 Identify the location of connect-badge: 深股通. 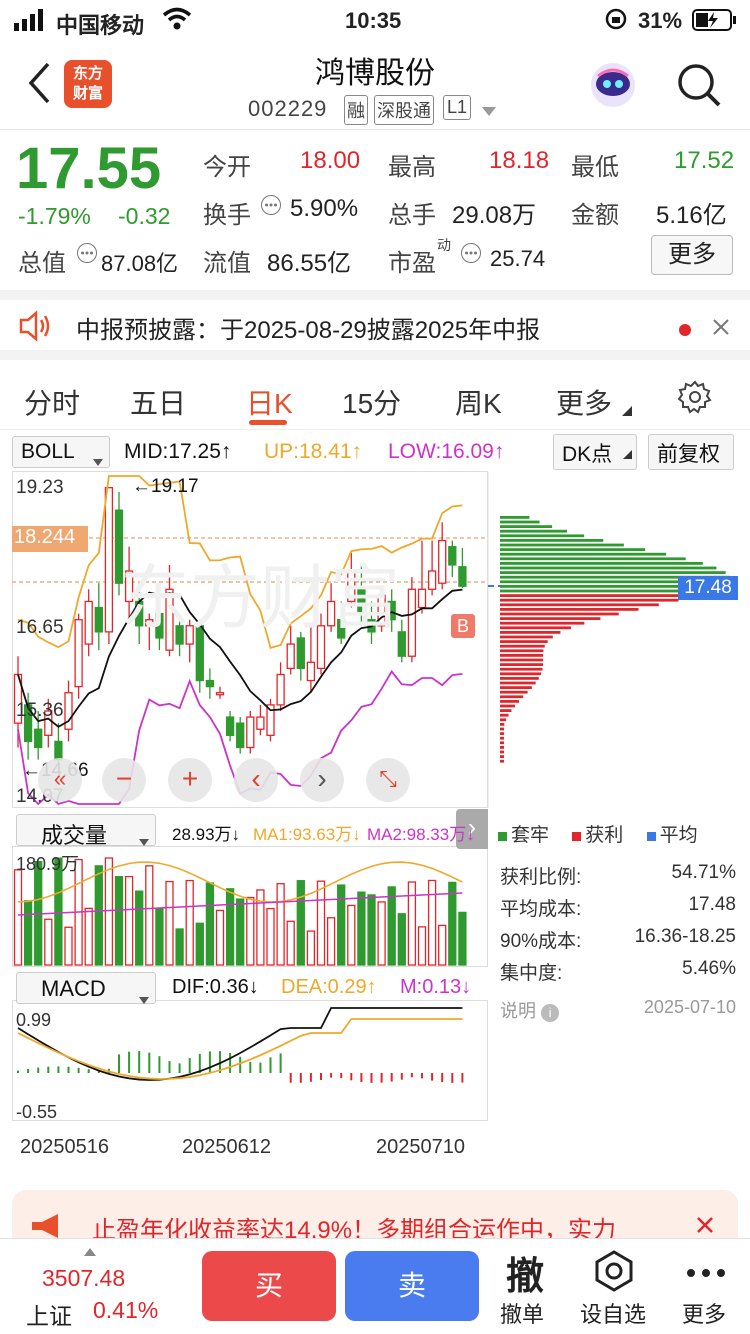
(404, 110).